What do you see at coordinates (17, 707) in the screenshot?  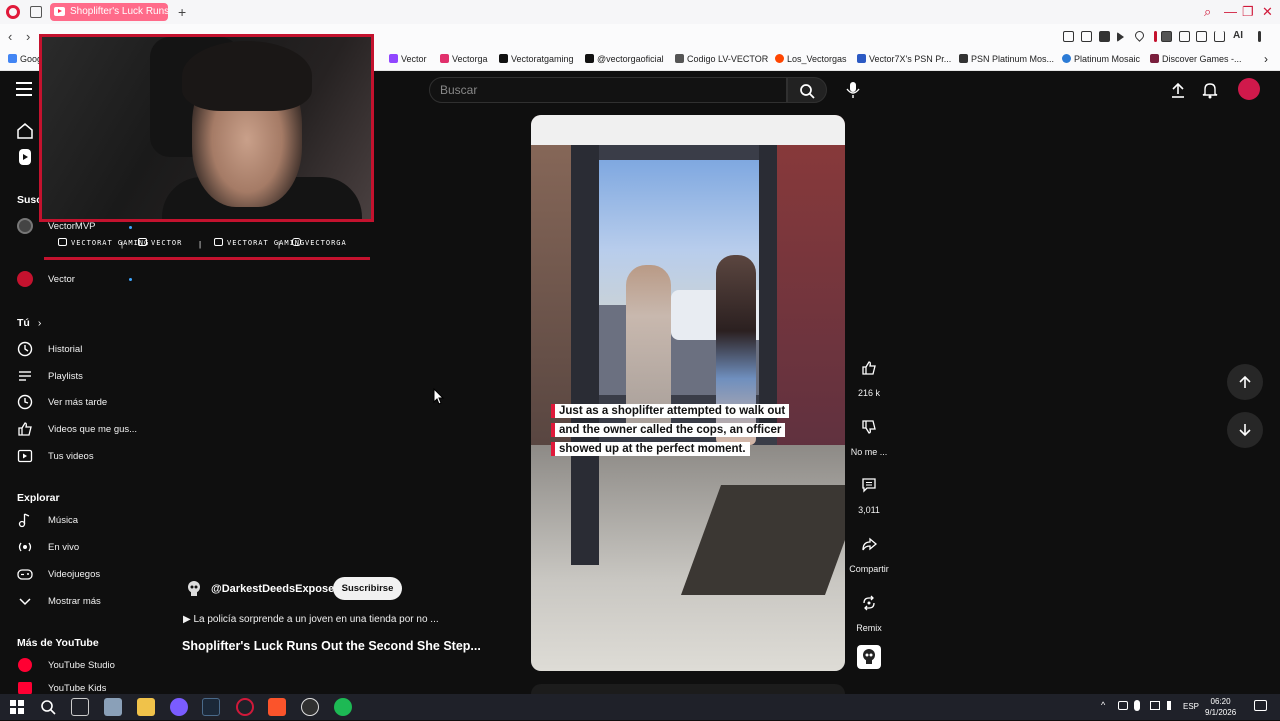 I see `windows-start-icon` at bounding box center [17, 707].